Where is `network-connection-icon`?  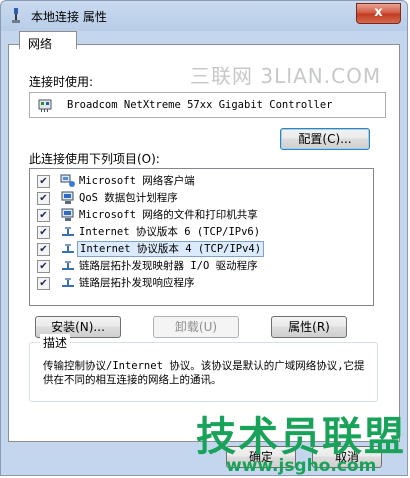
network-connection-icon is located at coordinates (16, 15).